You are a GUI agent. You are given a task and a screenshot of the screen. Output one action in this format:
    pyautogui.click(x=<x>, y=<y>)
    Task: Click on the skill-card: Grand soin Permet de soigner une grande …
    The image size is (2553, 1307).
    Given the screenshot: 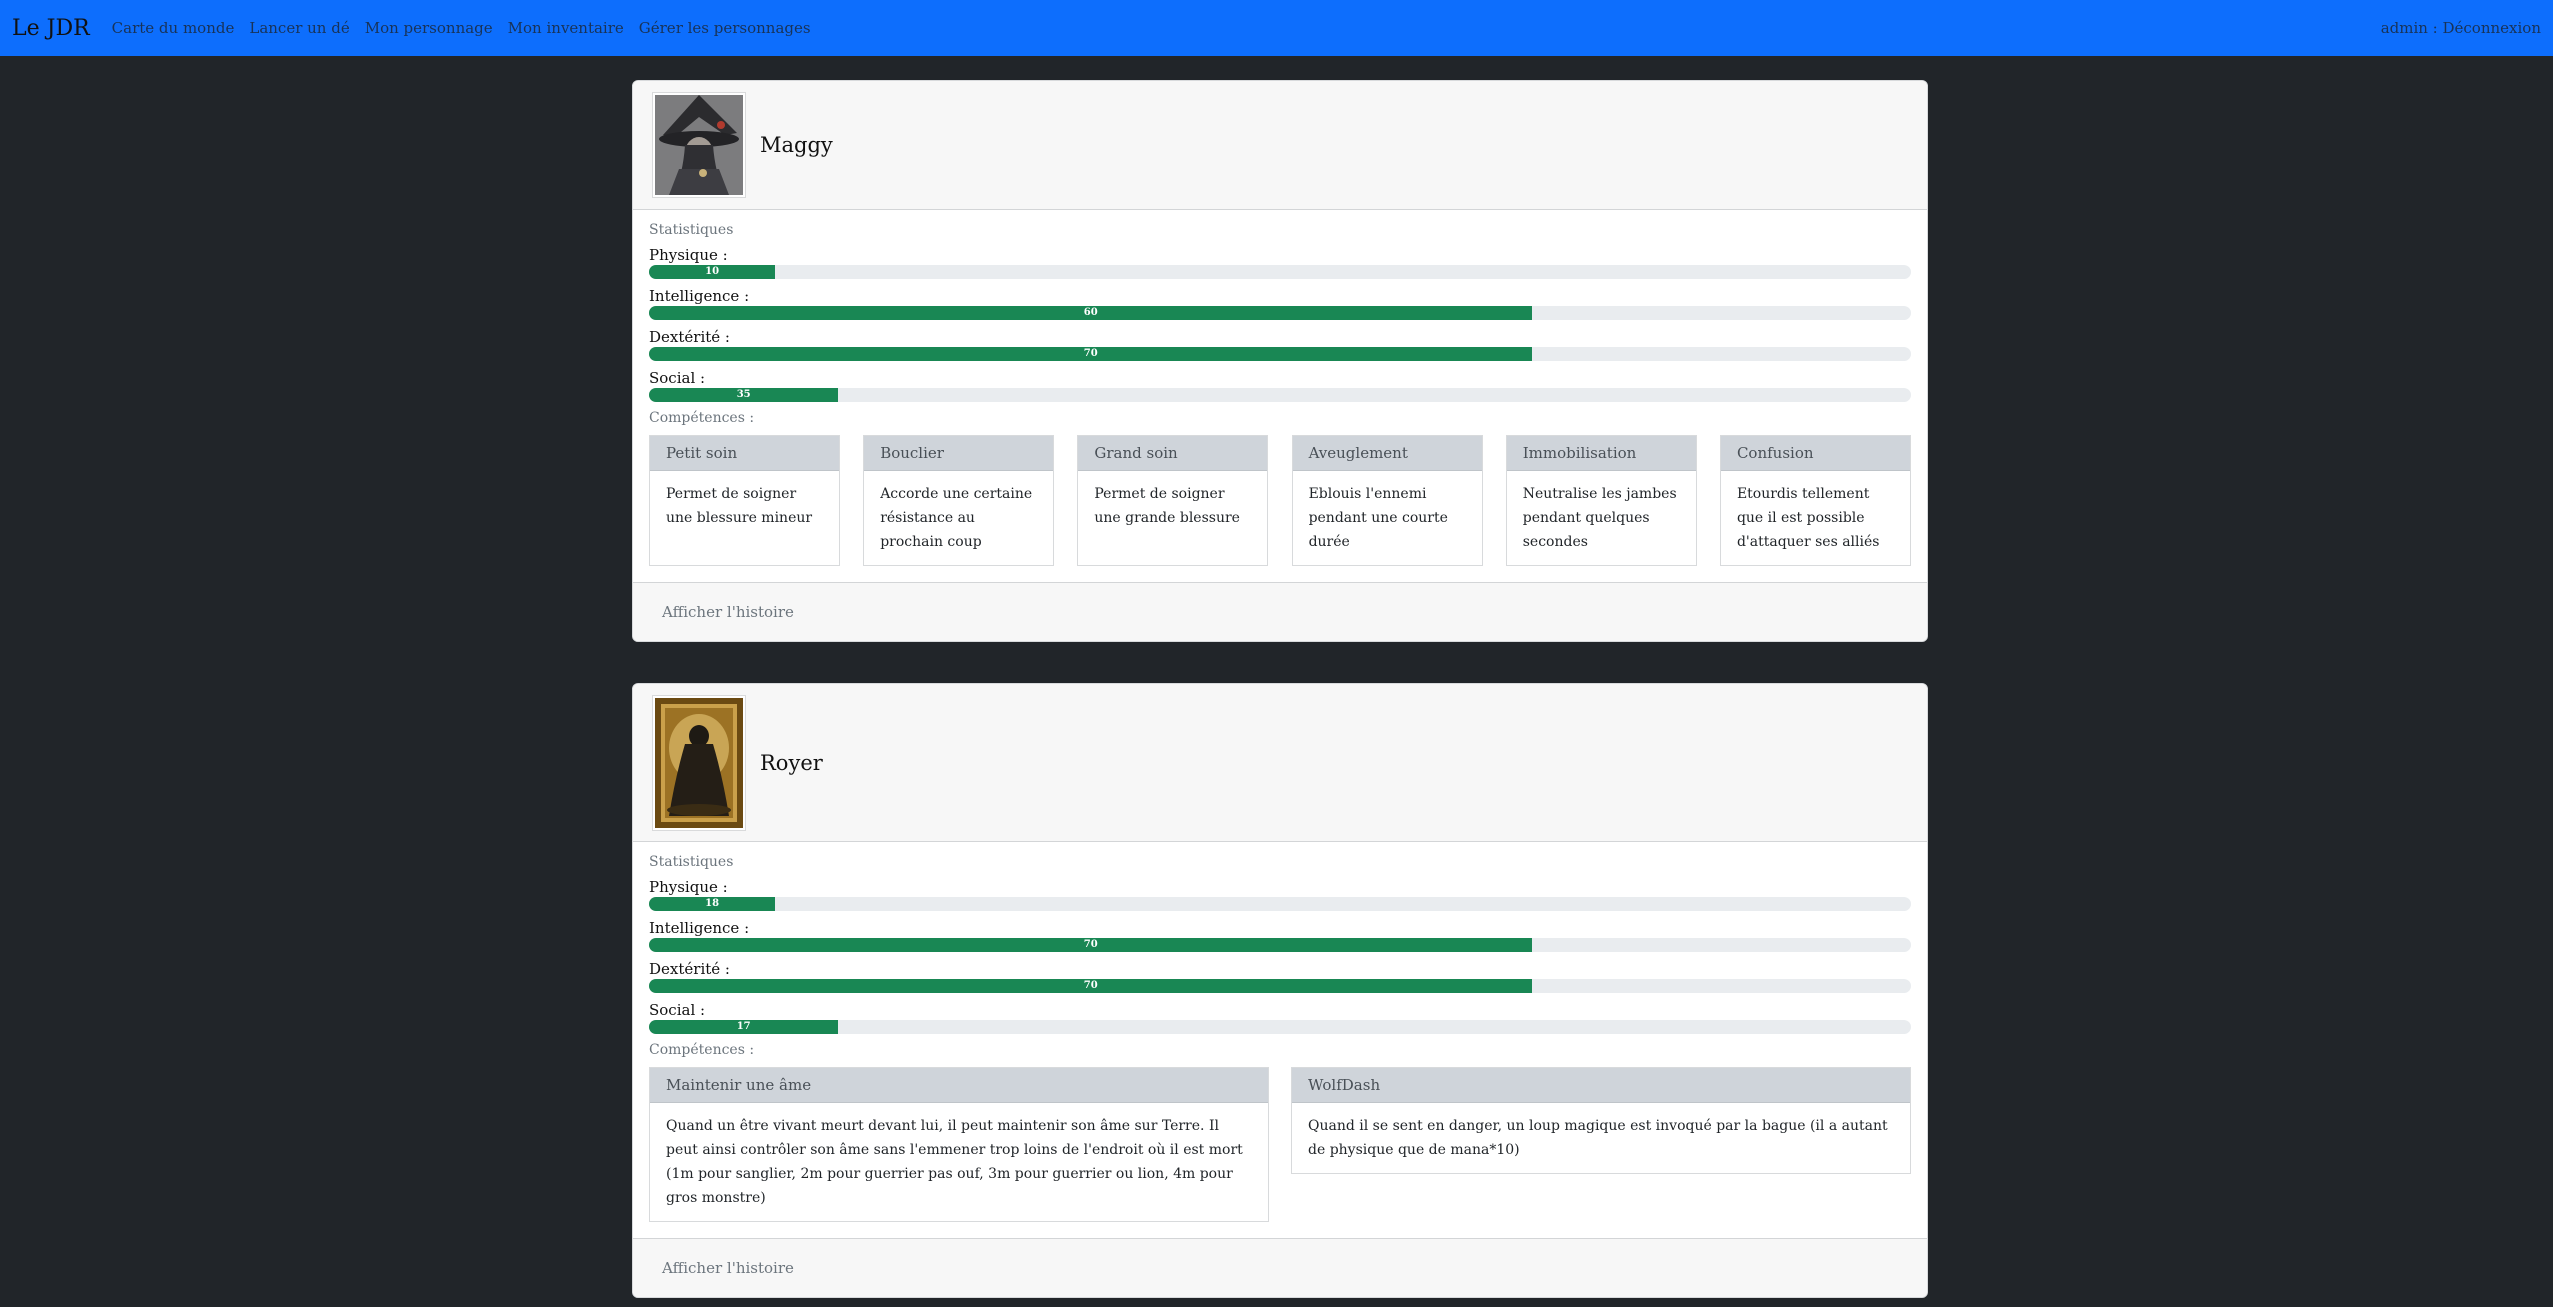 What is the action you would take?
    pyautogui.click(x=1173, y=500)
    